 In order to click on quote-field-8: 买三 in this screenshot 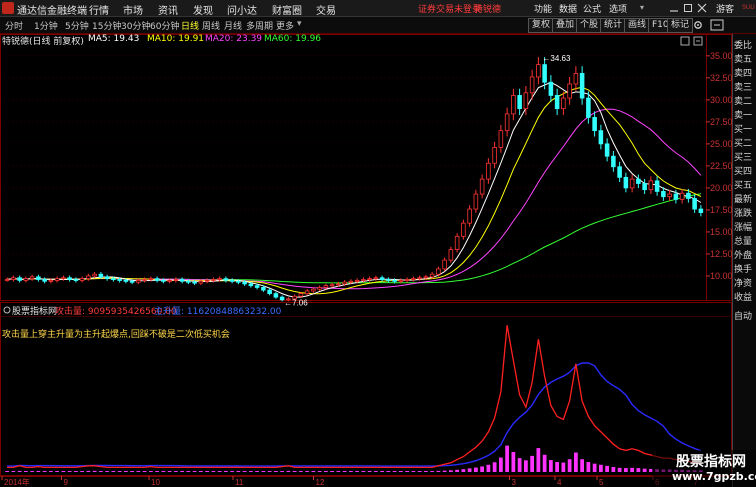, I will do `click(743, 158)`.